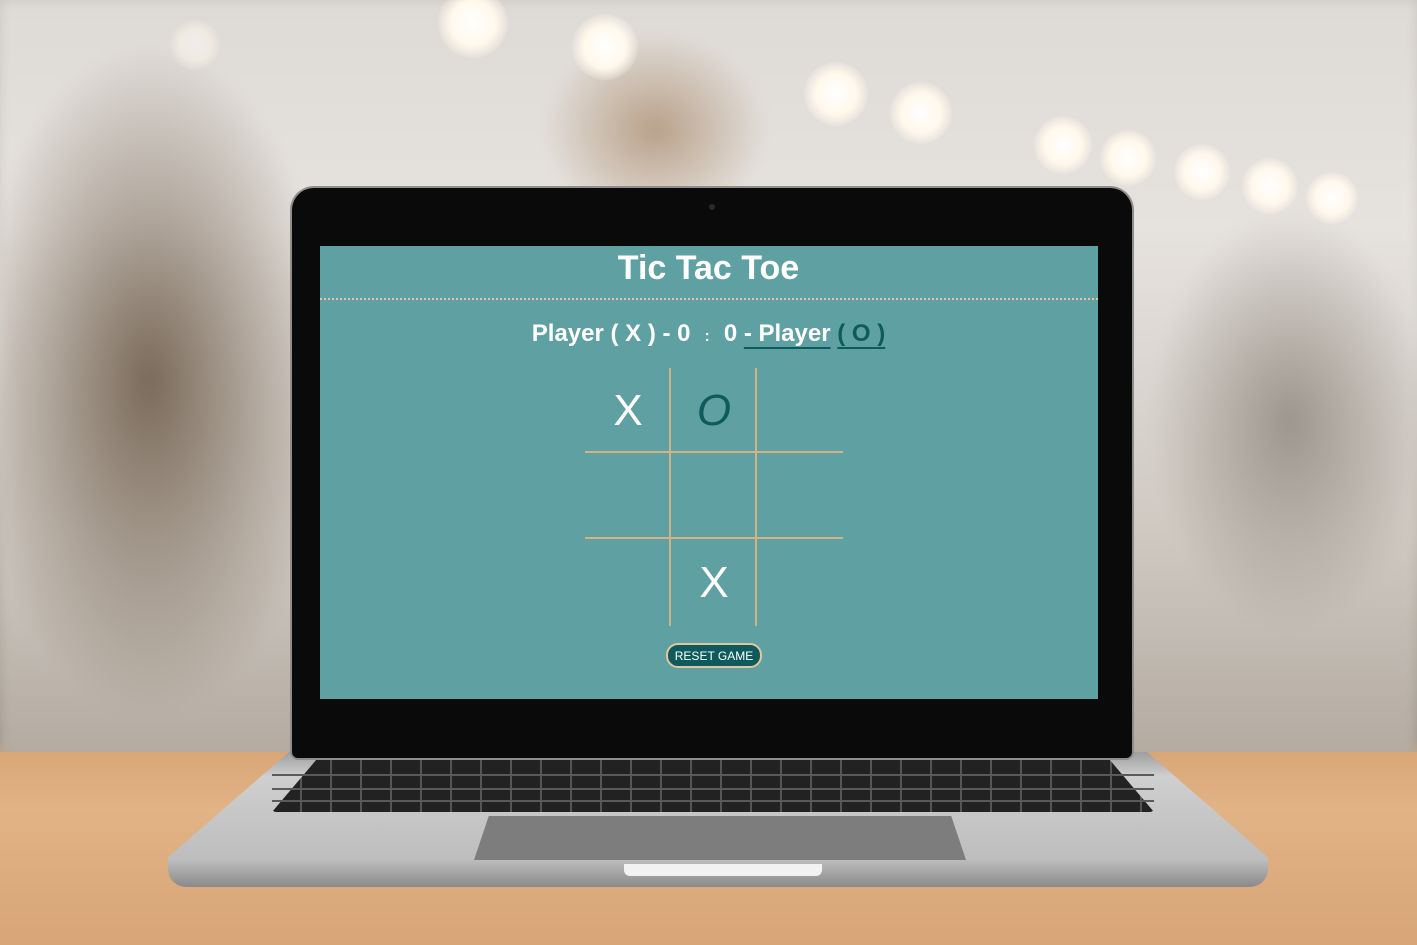 This screenshot has width=1417, height=945. I want to click on laptop-notch, so click(723, 870).